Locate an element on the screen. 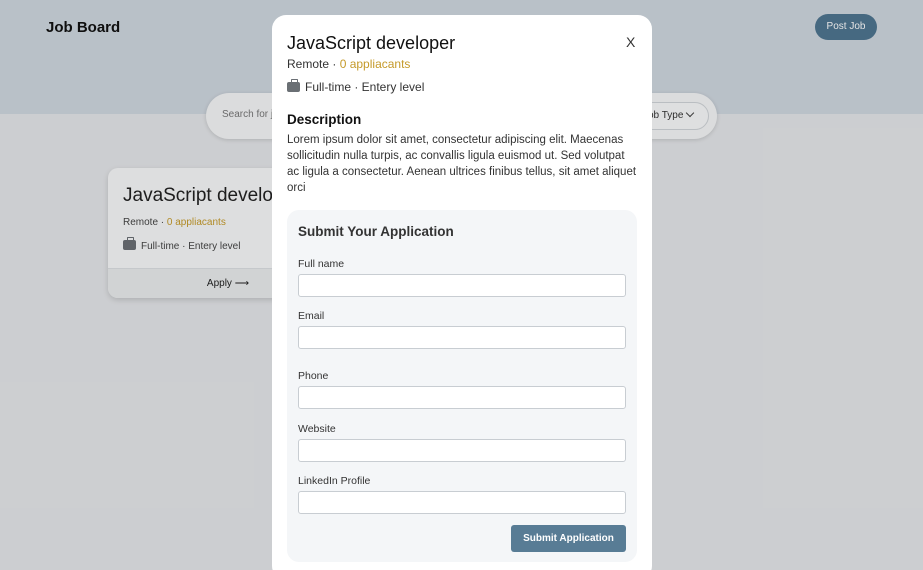 The image size is (923, 570). email-field is located at coordinates (462, 337).